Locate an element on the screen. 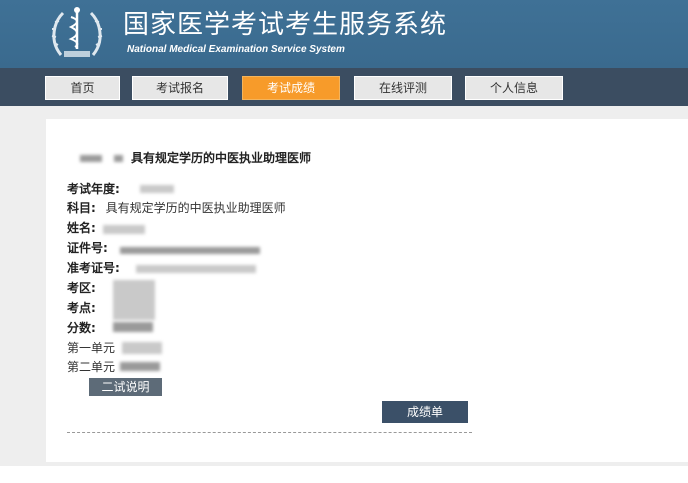 The image size is (688, 483). field-label: 分数: is located at coordinates (81, 328).